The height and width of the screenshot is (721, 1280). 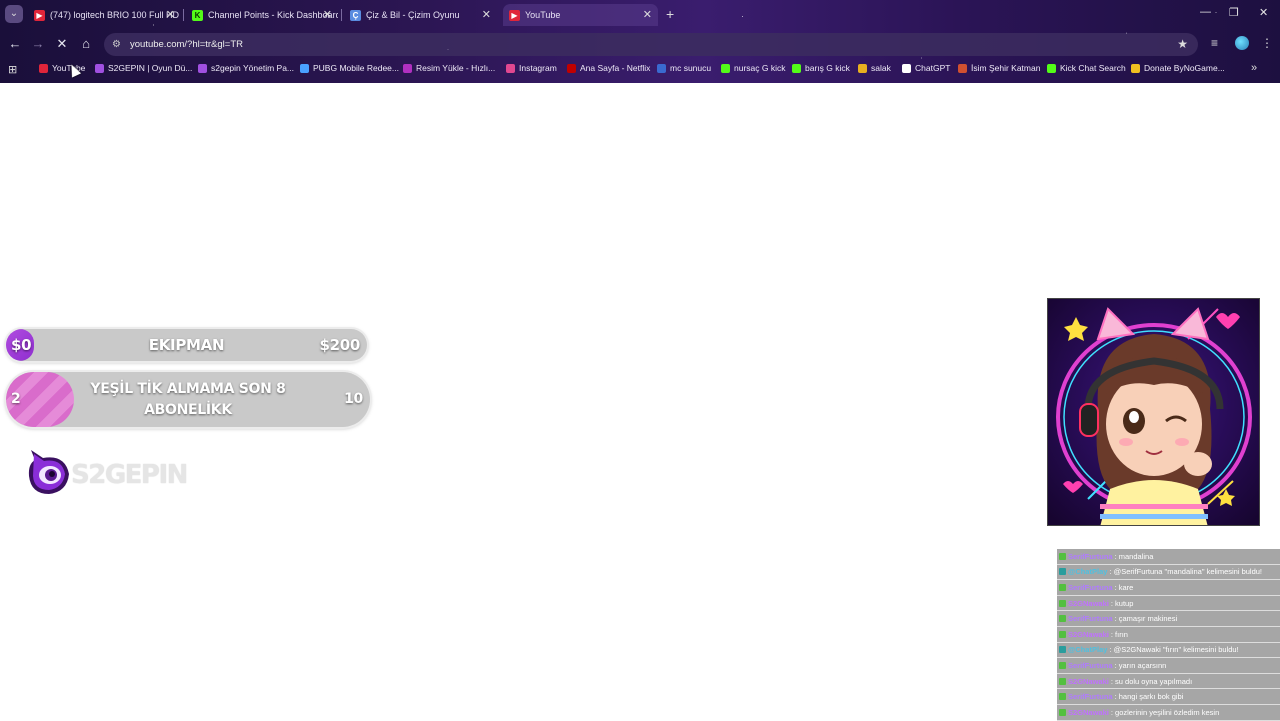 I want to click on toolbar: ← → ✕ ⌂ ⚙ youtube.com/?hl=tr&gl=TR ★ ≡ ⋮, so click(x=640, y=44).